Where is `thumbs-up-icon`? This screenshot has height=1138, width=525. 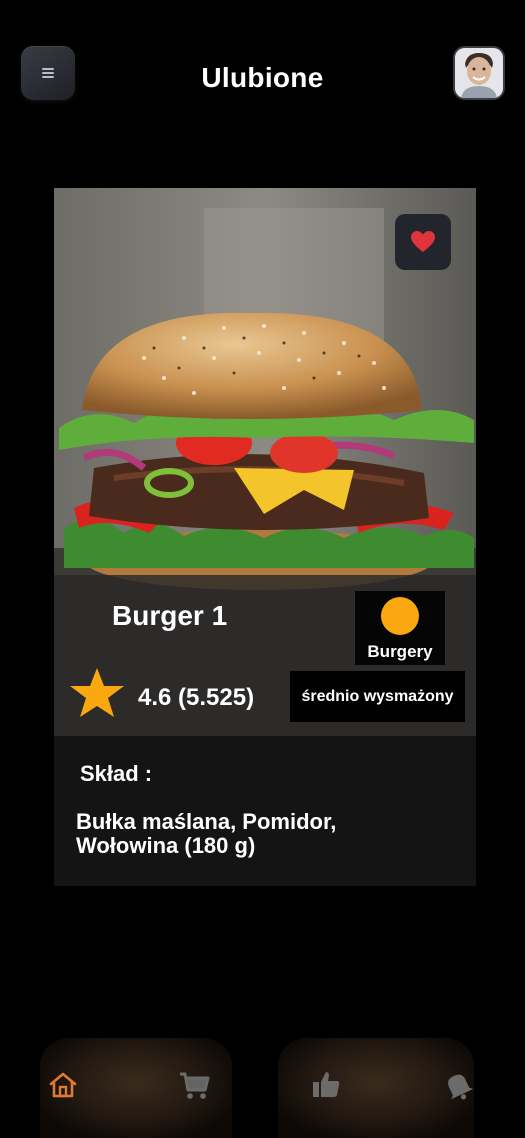 thumbs-up-icon is located at coordinates (326, 1085).